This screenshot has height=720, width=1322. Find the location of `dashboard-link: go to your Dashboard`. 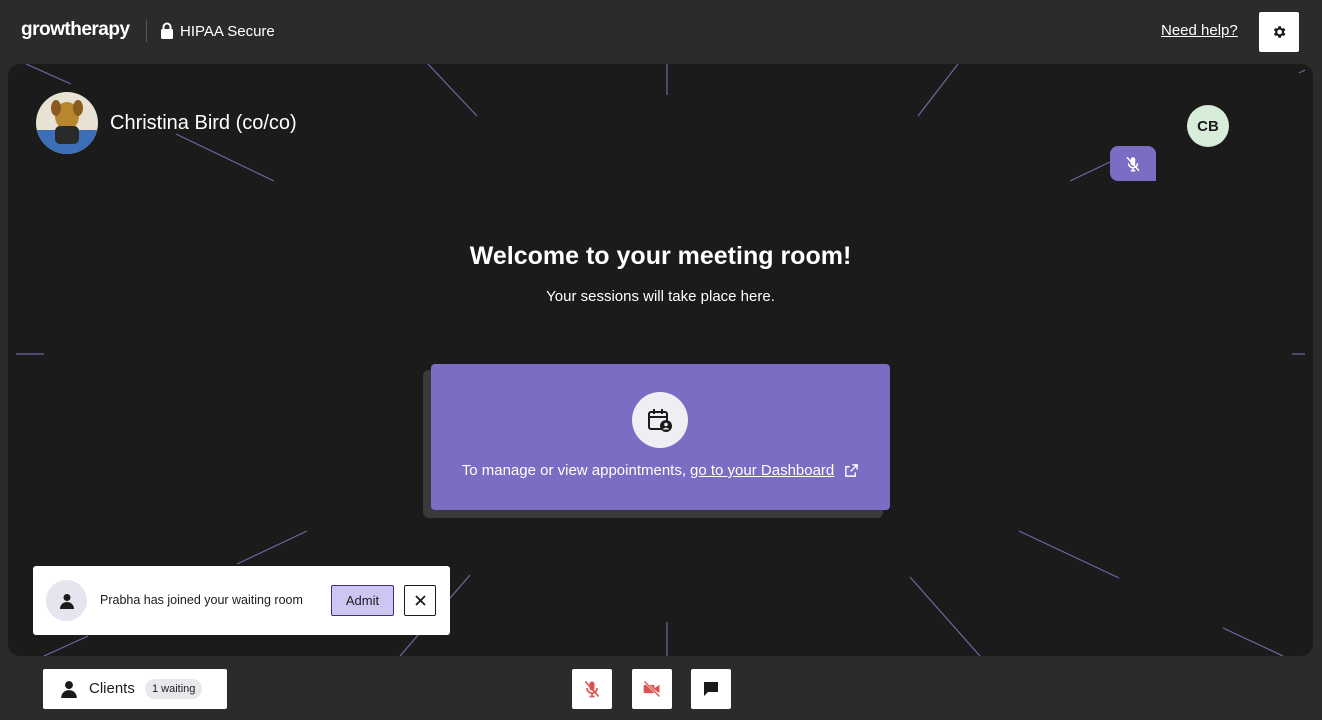

dashboard-link: go to your Dashboard is located at coordinates (762, 470).